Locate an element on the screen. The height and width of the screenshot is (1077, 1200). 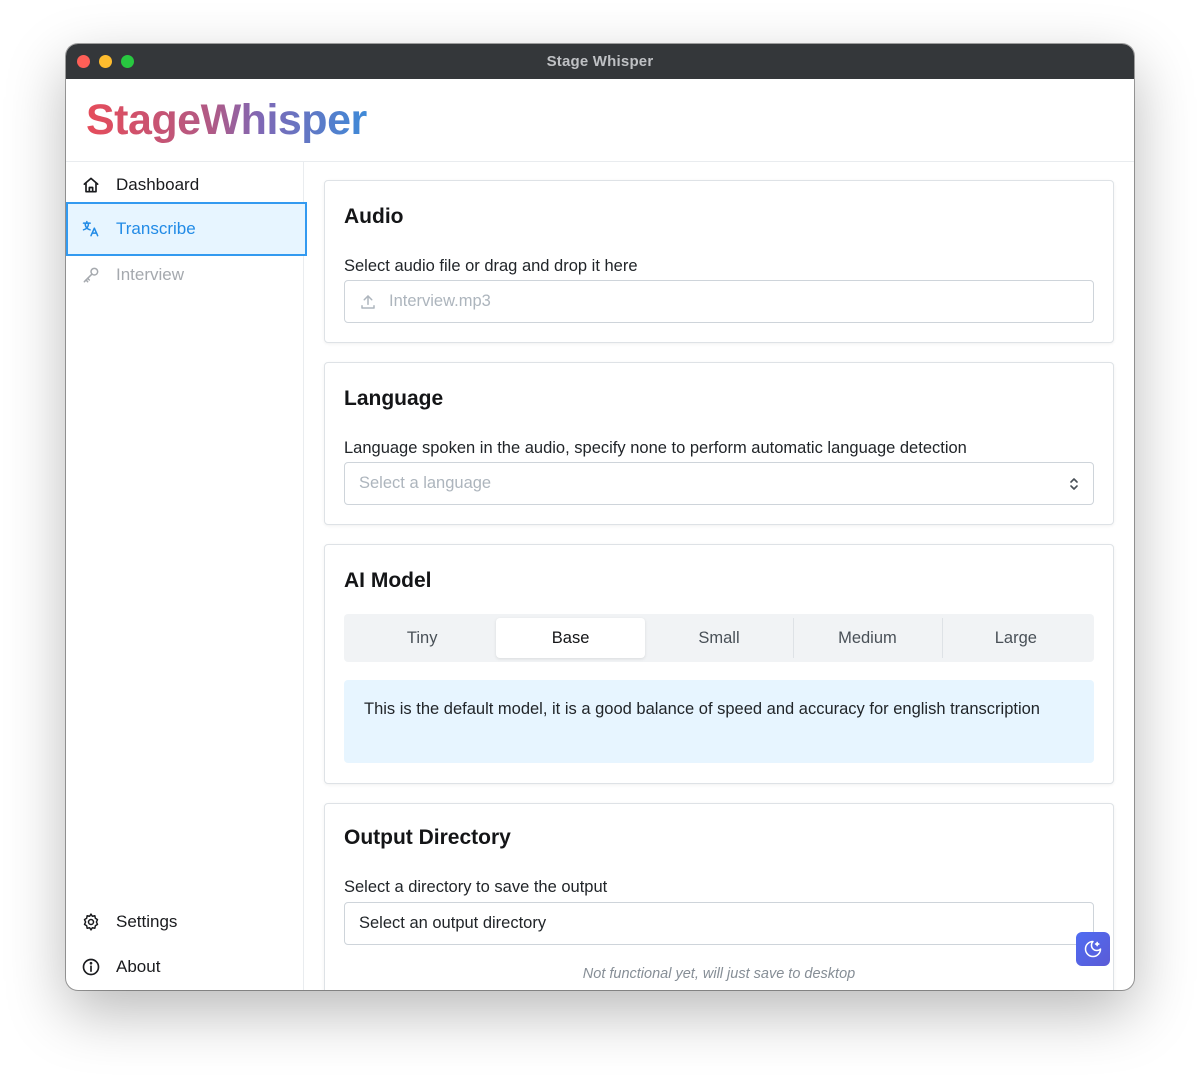
sidebar-item-transcribe: Transcribe is located at coordinates (186, 229).